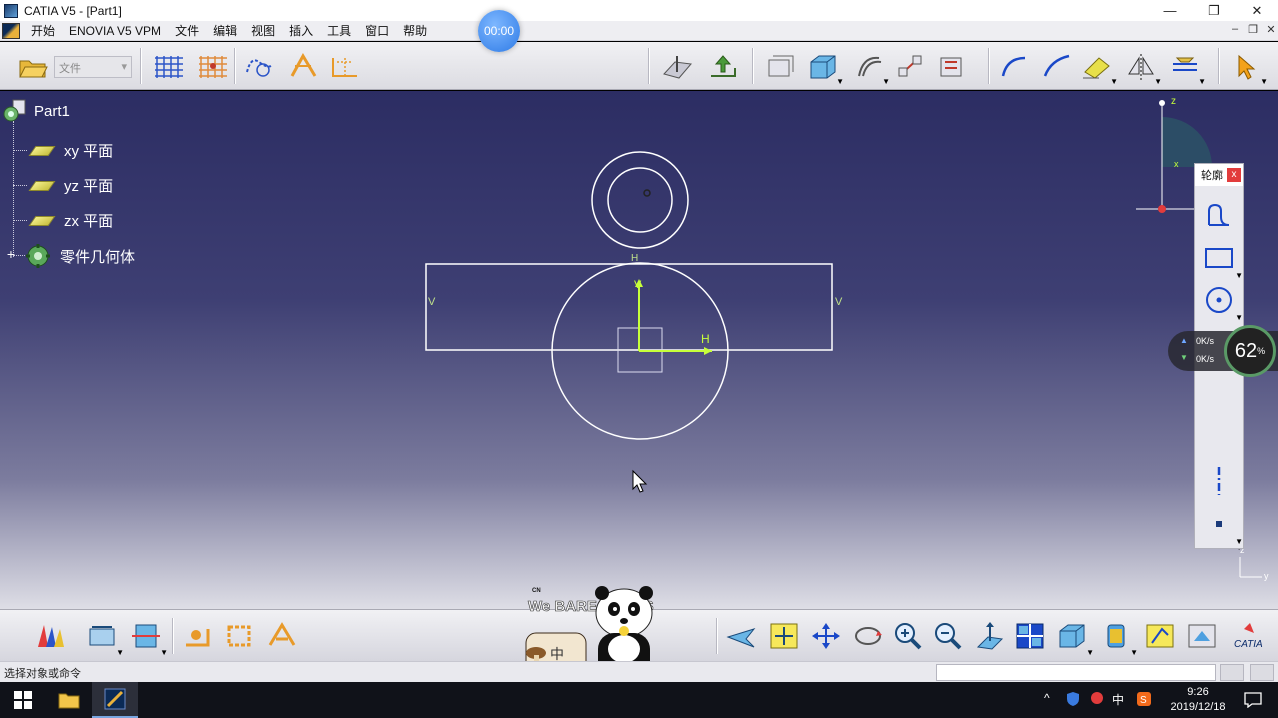 This screenshot has height=718, width=1278. I want to click on dimension-icon, so click(344, 67).